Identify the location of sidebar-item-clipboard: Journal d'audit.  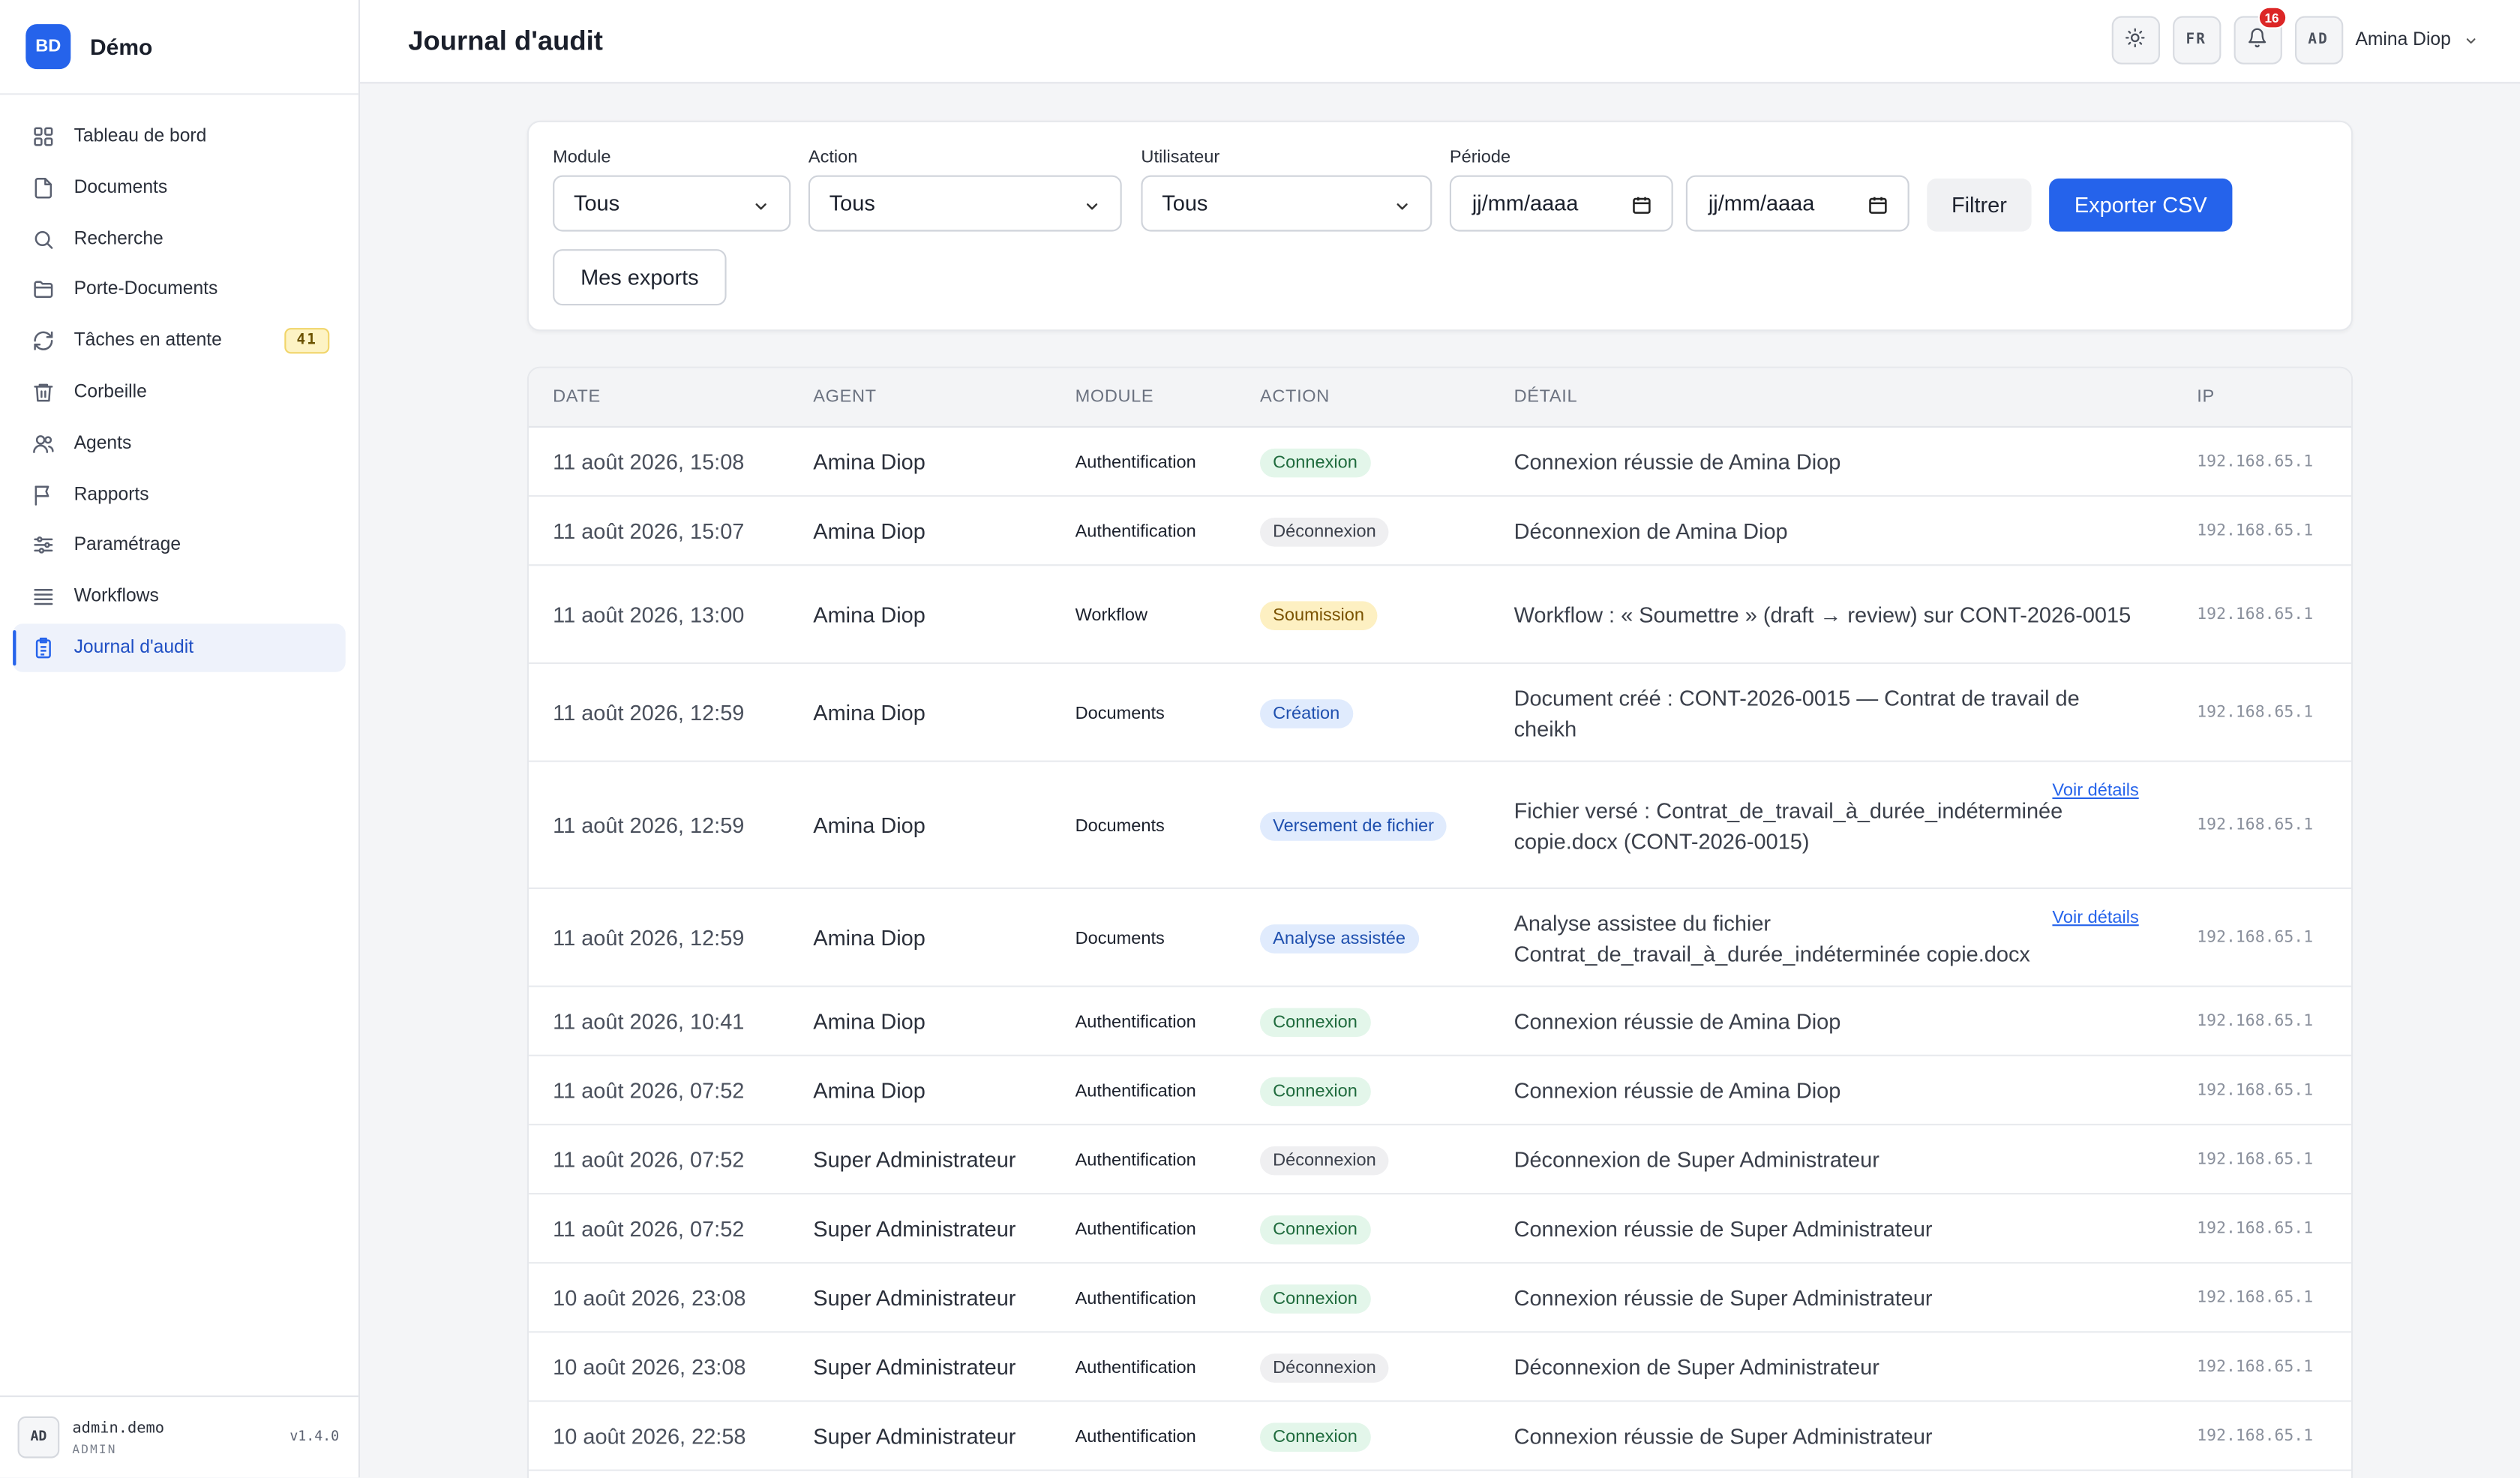
(179, 647).